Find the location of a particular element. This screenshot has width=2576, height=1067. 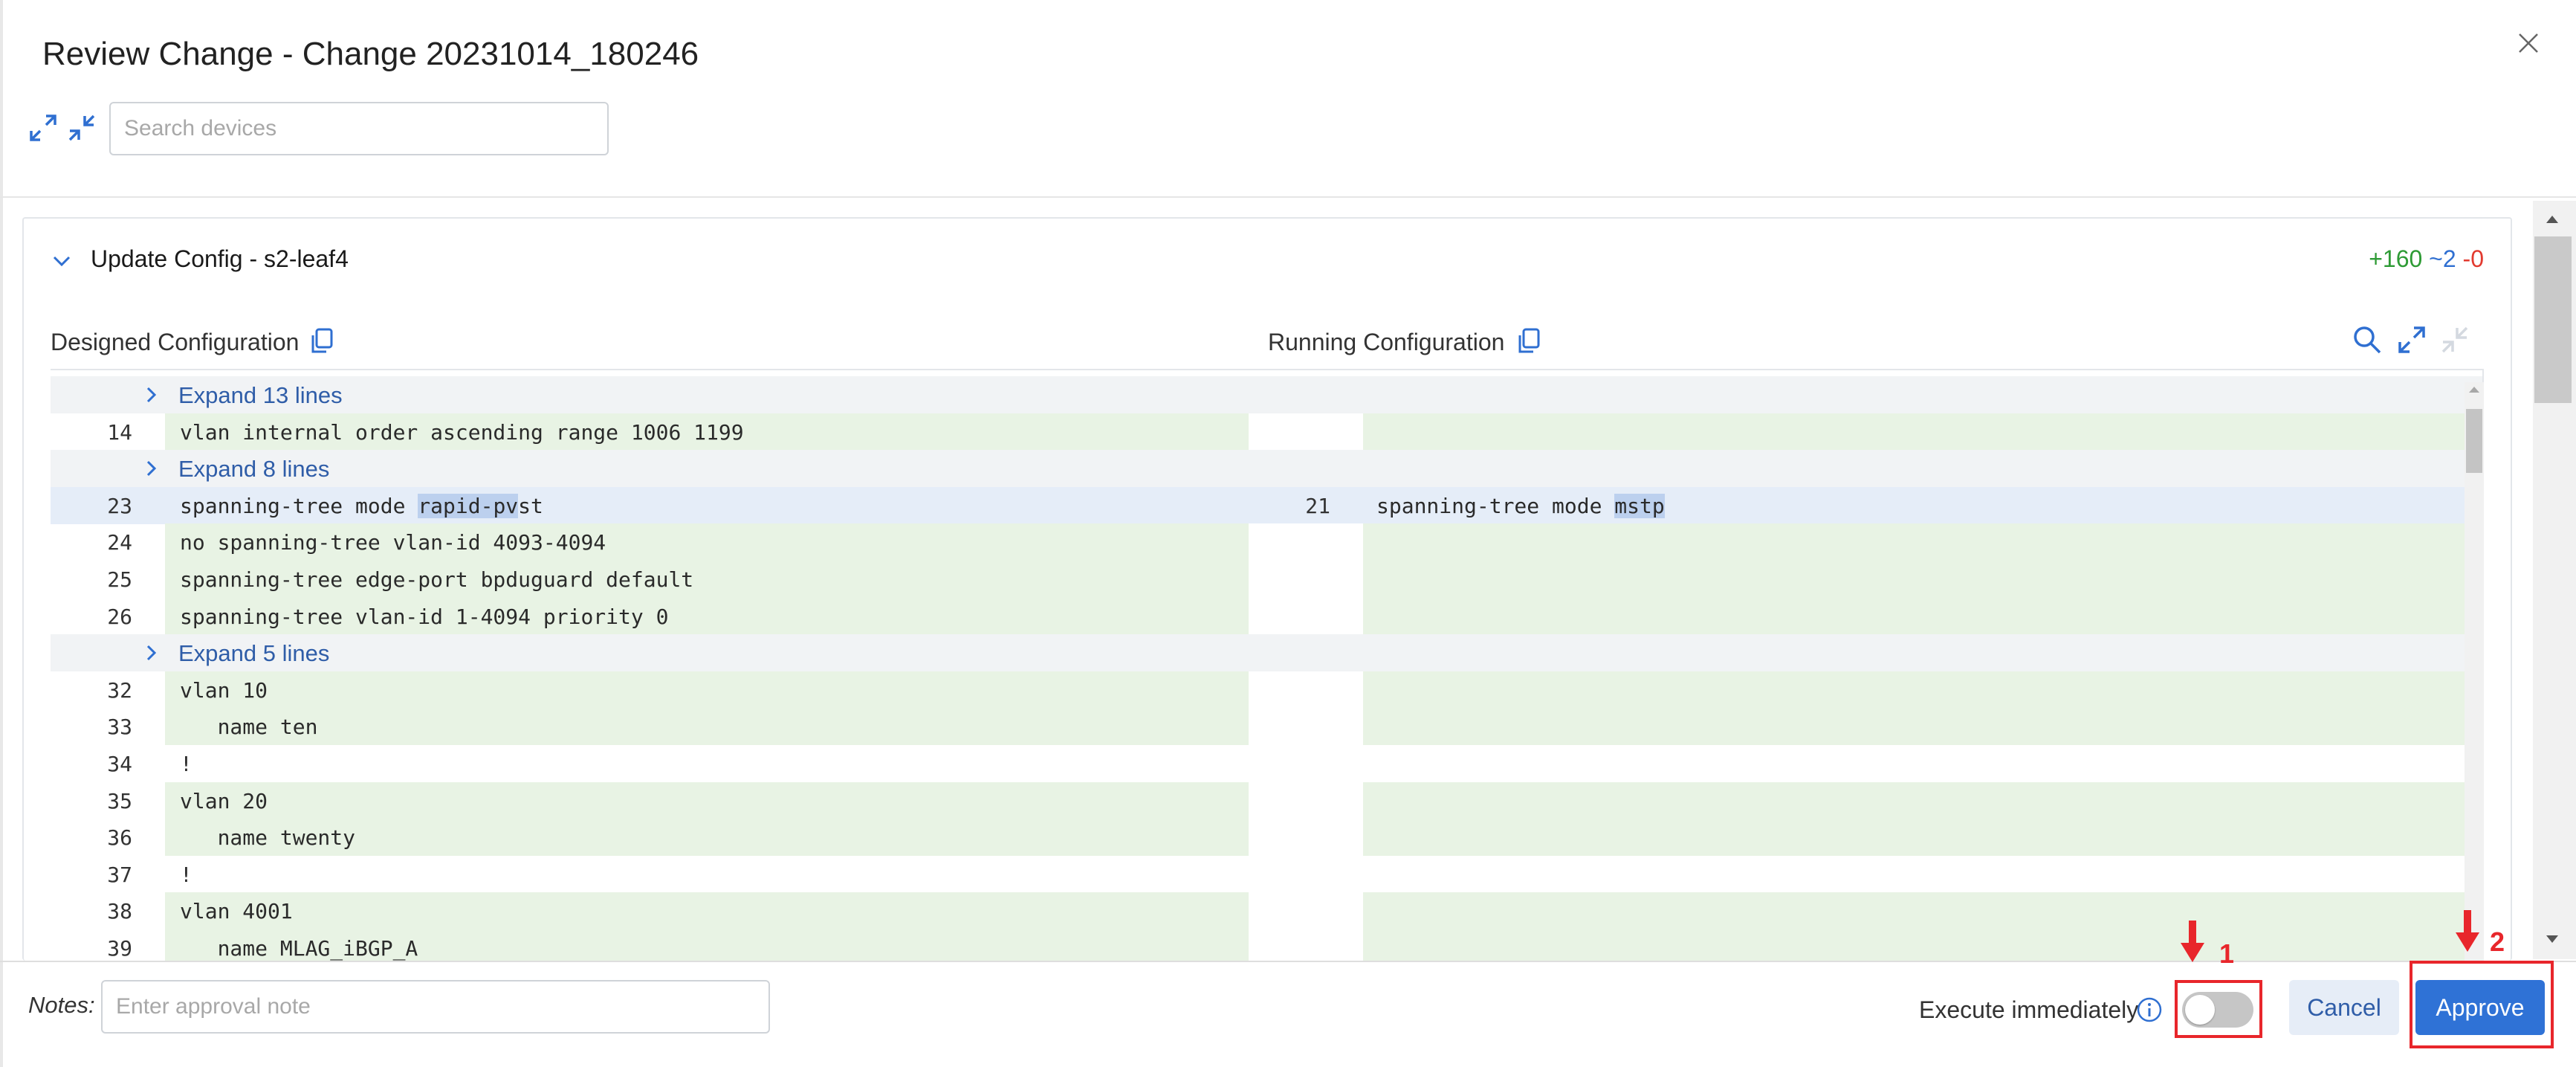

expand-lines-label: Expand 13 lines is located at coordinates (260, 396).